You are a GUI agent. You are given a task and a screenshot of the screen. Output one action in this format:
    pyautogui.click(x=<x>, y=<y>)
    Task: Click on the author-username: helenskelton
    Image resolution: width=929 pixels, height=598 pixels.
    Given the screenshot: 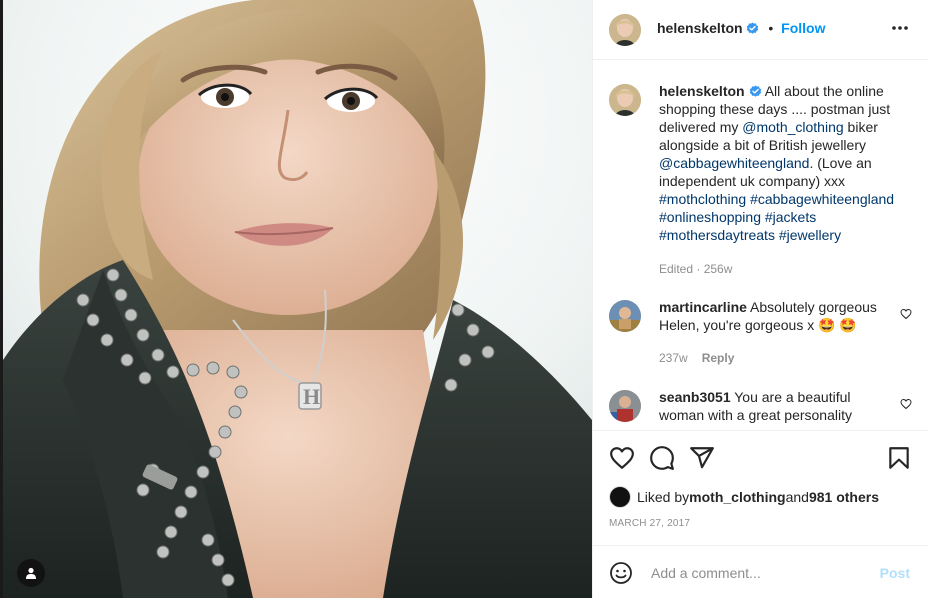 What is the action you would take?
    pyautogui.click(x=700, y=28)
    